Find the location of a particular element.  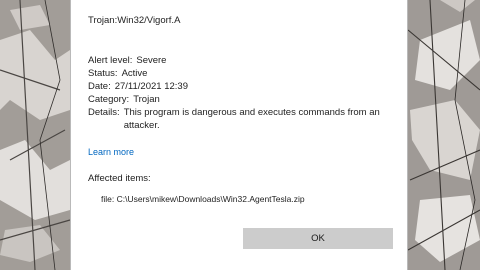

category-row: Category: Trojan is located at coordinates (243, 99).